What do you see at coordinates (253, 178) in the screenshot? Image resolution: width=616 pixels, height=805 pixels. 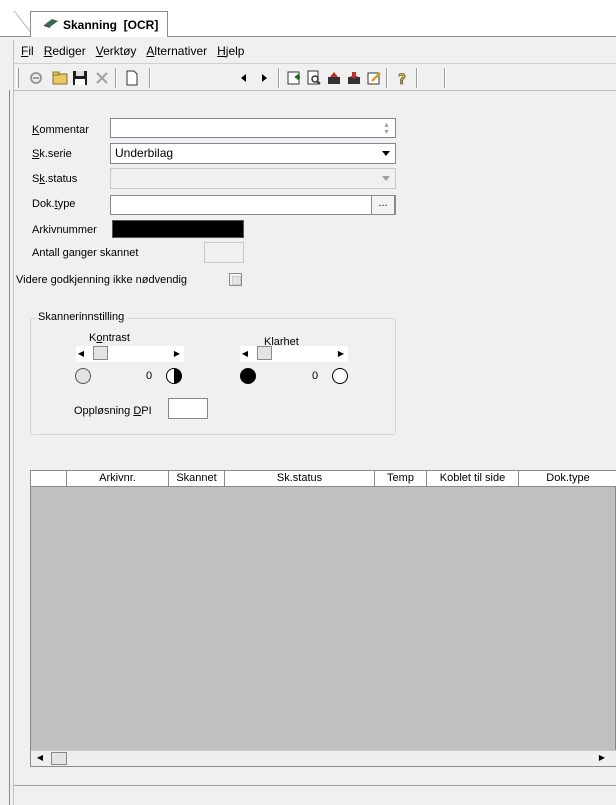 I see `skstatus-select` at bounding box center [253, 178].